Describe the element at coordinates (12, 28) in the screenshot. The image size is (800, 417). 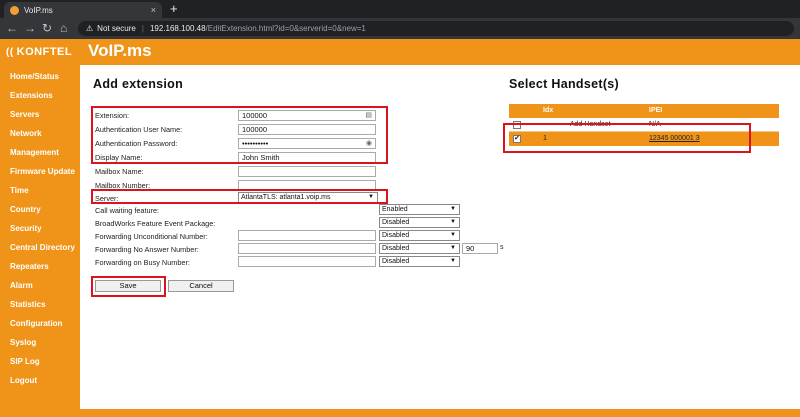
I see `back-arrow-icon: ←` at that location.